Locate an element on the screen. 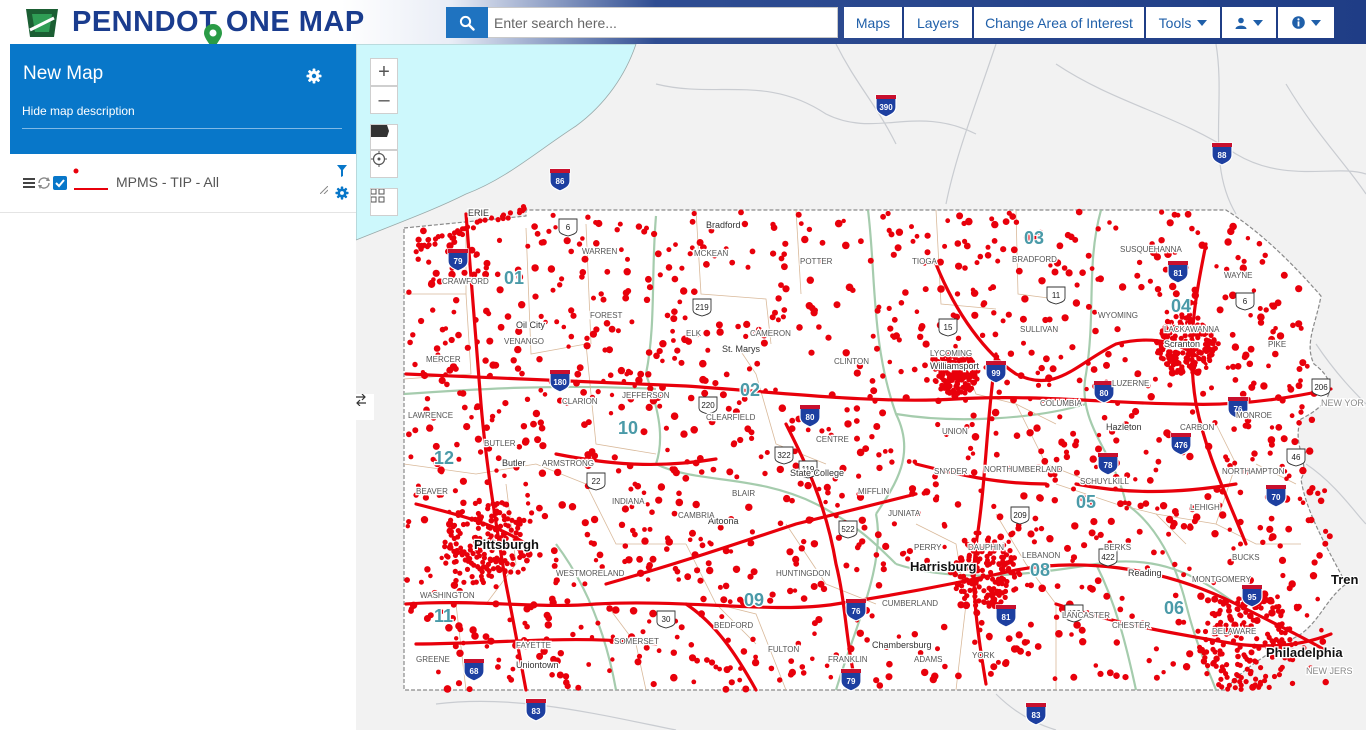  tools-dropdown: Tools is located at coordinates (1184, 22).